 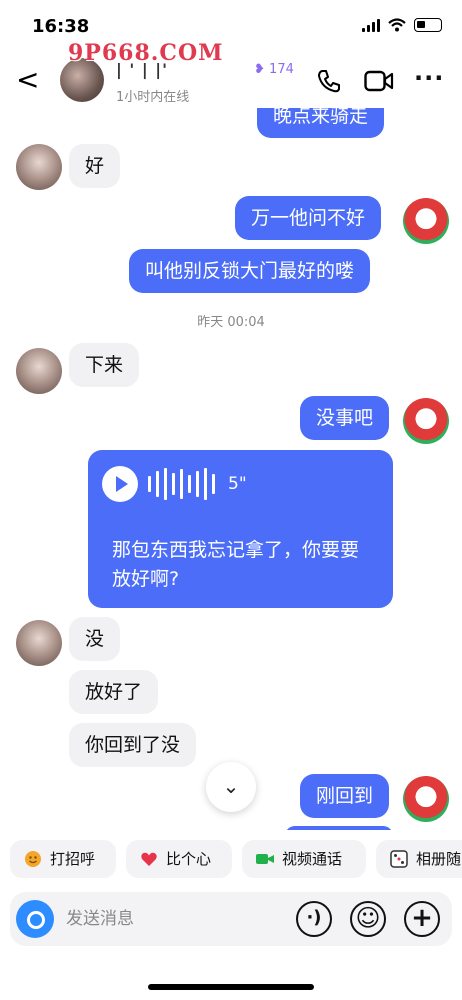 What do you see at coordinates (35, 919) in the screenshot?
I see `camera-icon` at bounding box center [35, 919].